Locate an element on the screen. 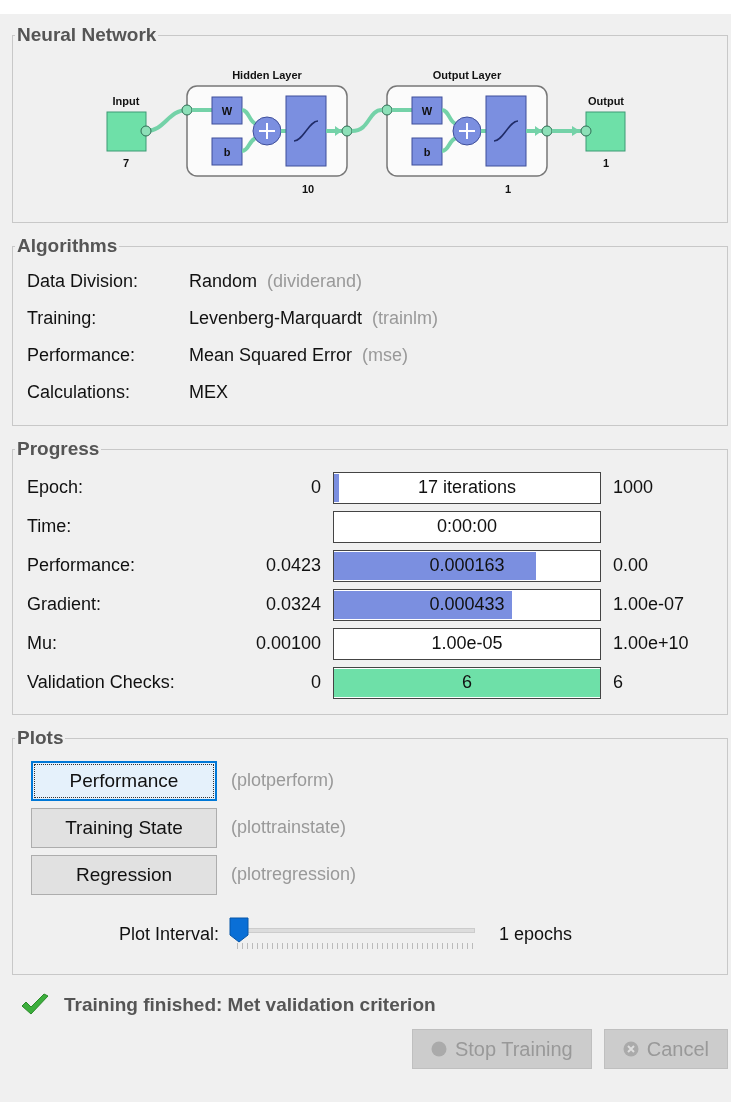 The image size is (731, 1102). layer-title: Hidden Layer is located at coordinates (267, 75).